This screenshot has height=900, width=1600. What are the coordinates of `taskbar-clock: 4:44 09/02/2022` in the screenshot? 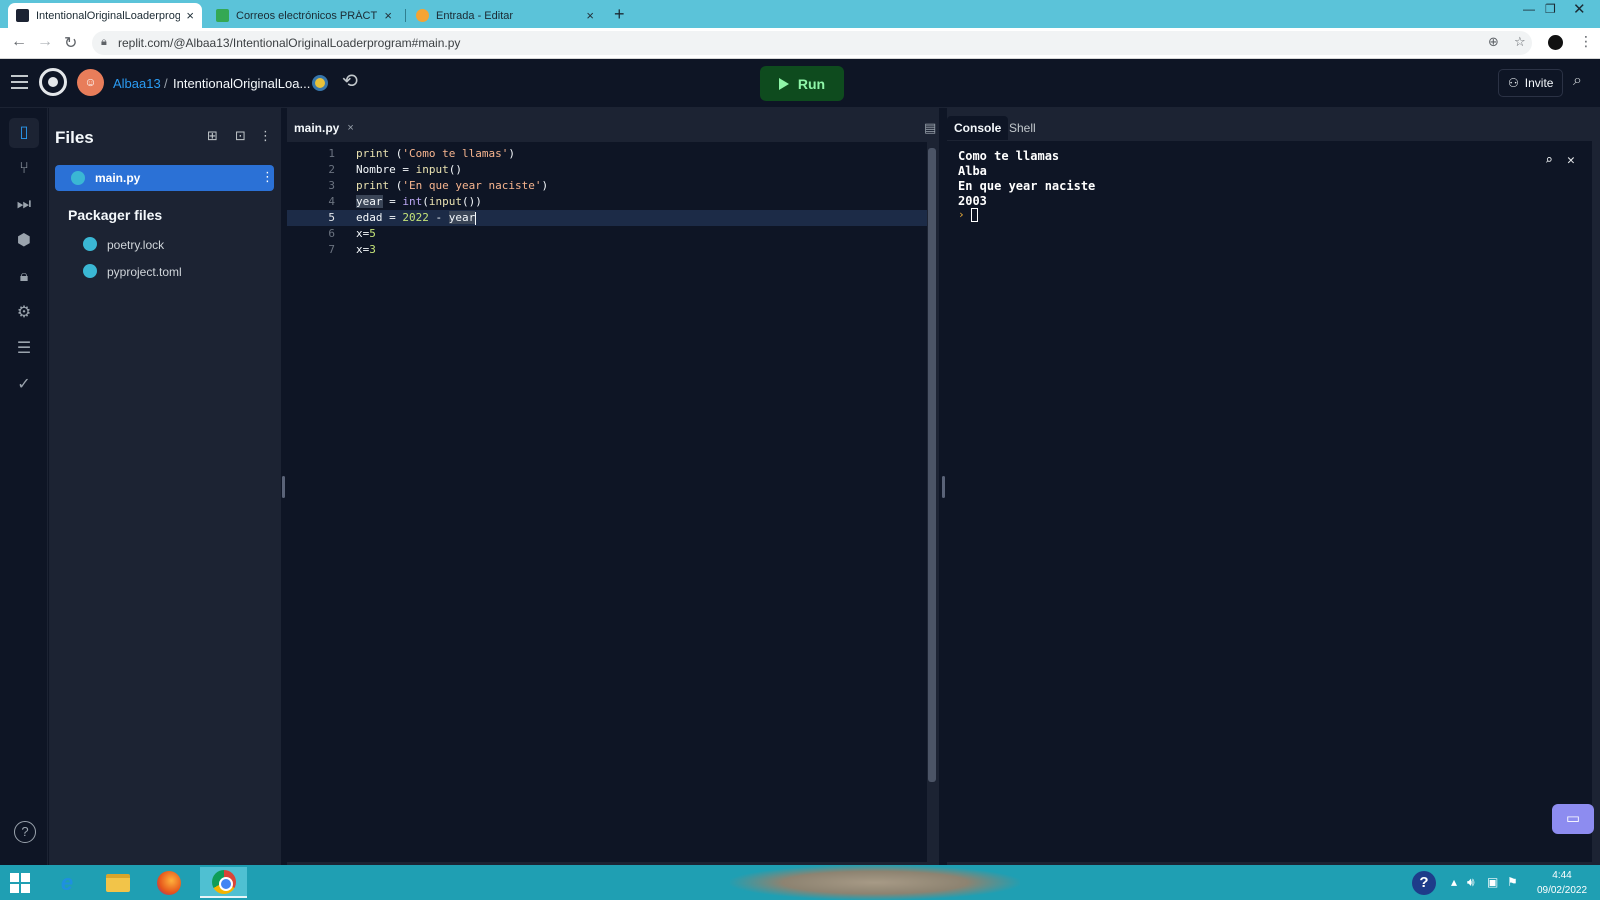 It's located at (1562, 883).